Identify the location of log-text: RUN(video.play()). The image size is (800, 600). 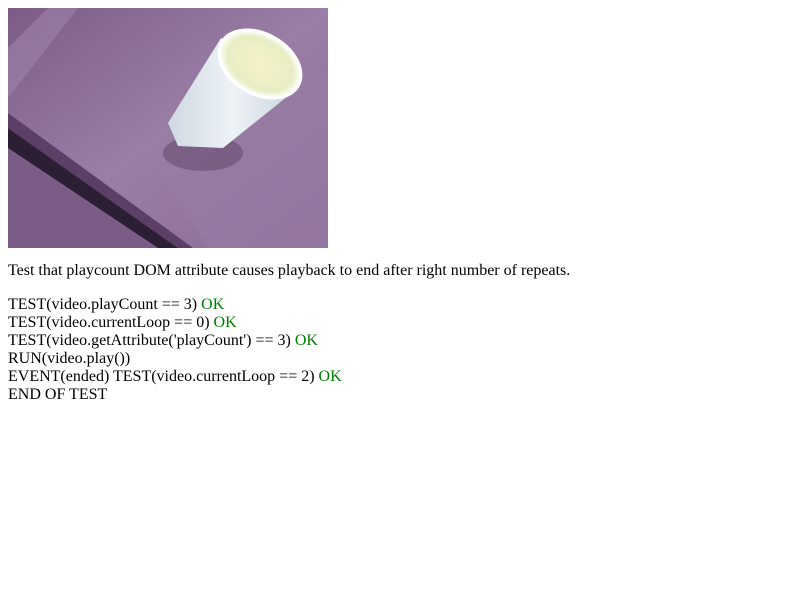
(69, 358).